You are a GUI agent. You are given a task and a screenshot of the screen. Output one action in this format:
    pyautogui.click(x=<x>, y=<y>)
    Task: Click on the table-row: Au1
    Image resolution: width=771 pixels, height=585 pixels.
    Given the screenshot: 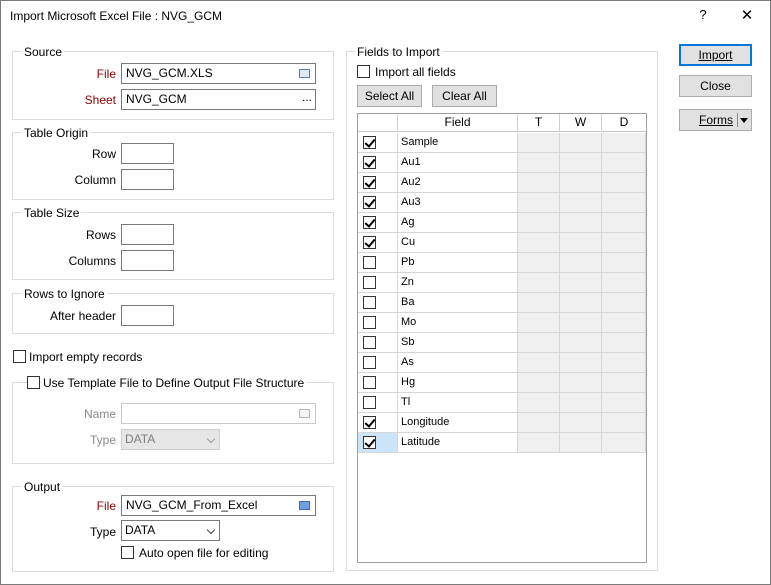 What is the action you would take?
    pyautogui.click(x=502, y=163)
    